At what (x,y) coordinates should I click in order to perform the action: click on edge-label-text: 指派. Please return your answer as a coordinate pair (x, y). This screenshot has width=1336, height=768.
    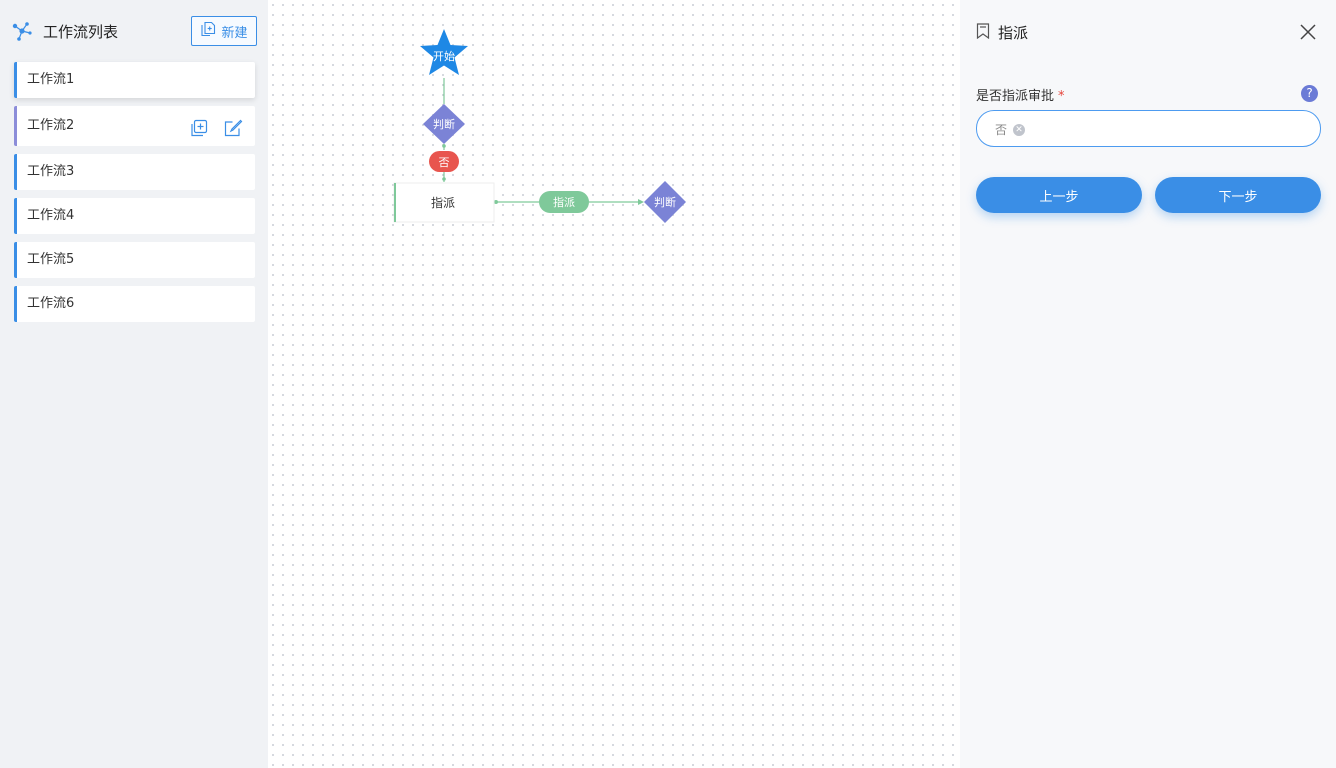
    Looking at the image, I should click on (564, 202).